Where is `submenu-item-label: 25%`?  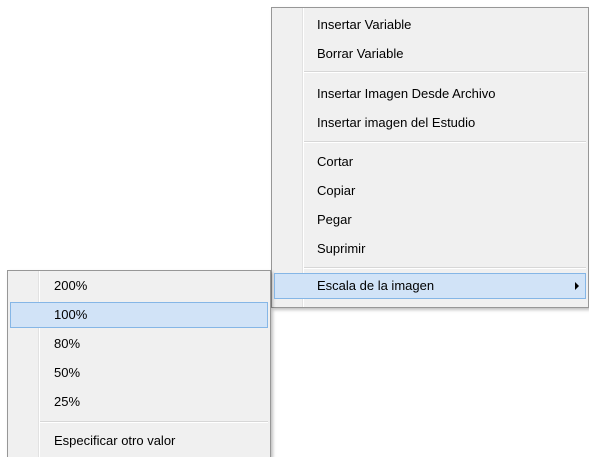
submenu-item-label: 25% is located at coordinates (67, 401).